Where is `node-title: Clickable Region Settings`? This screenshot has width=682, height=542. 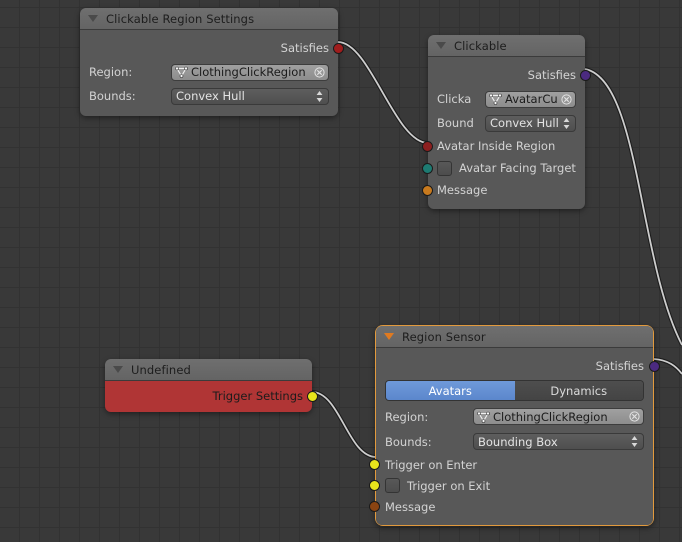 node-title: Clickable Region Settings is located at coordinates (180, 18).